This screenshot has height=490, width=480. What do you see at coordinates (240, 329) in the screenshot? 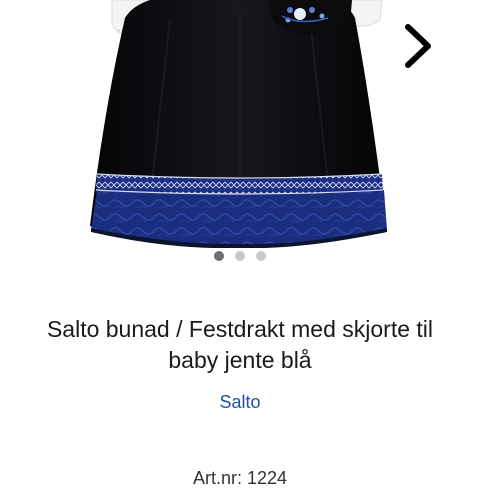
I see `product-title-line-1: Salto bunad / Festdrakt med skjorte til` at bounding box center [240, 329].